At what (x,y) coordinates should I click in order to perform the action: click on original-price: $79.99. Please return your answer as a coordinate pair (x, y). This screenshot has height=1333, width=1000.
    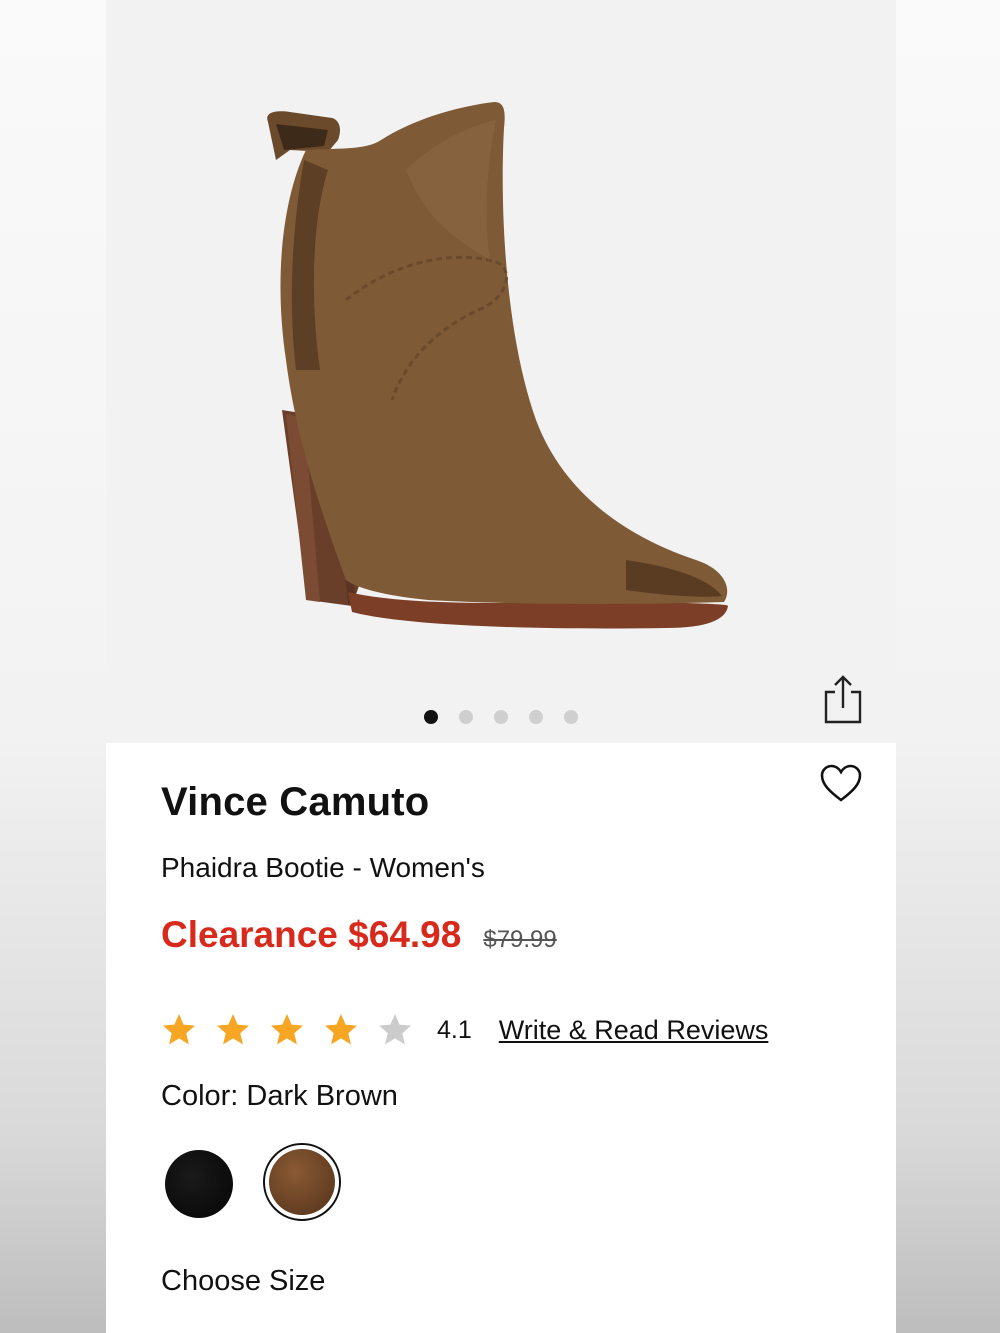
    Looking at the image, I should click on (520, 939).